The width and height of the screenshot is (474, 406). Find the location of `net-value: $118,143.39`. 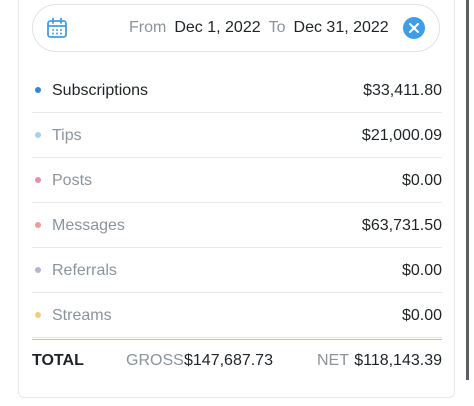

net-value: $118,143.39 is located at coordinates (398, 360).